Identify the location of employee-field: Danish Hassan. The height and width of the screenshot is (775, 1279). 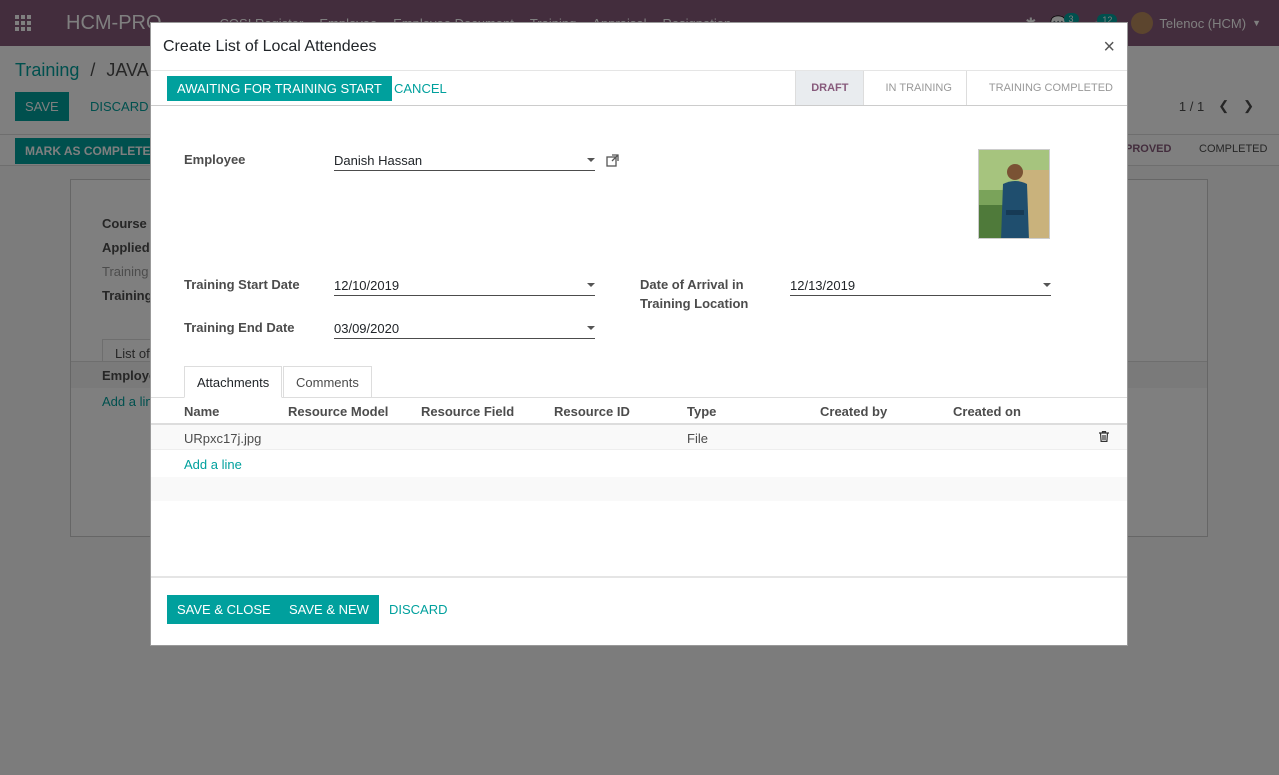
(464, 160).